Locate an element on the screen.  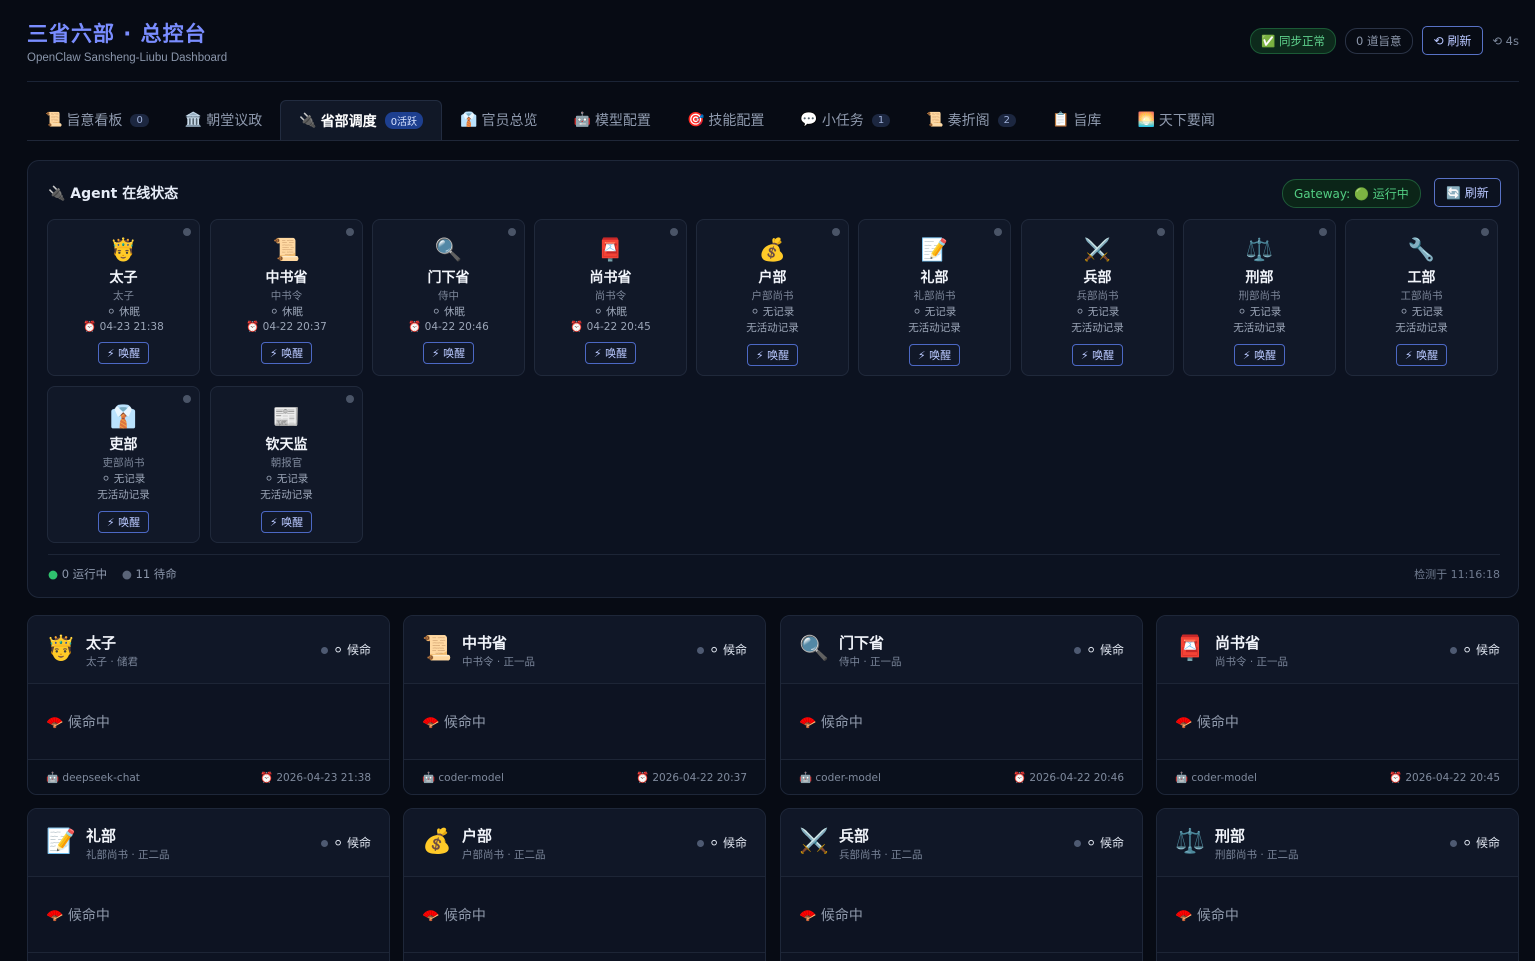
tab-edict-board: 📜 旨意看板 0 is located at coordinates (97, 120).